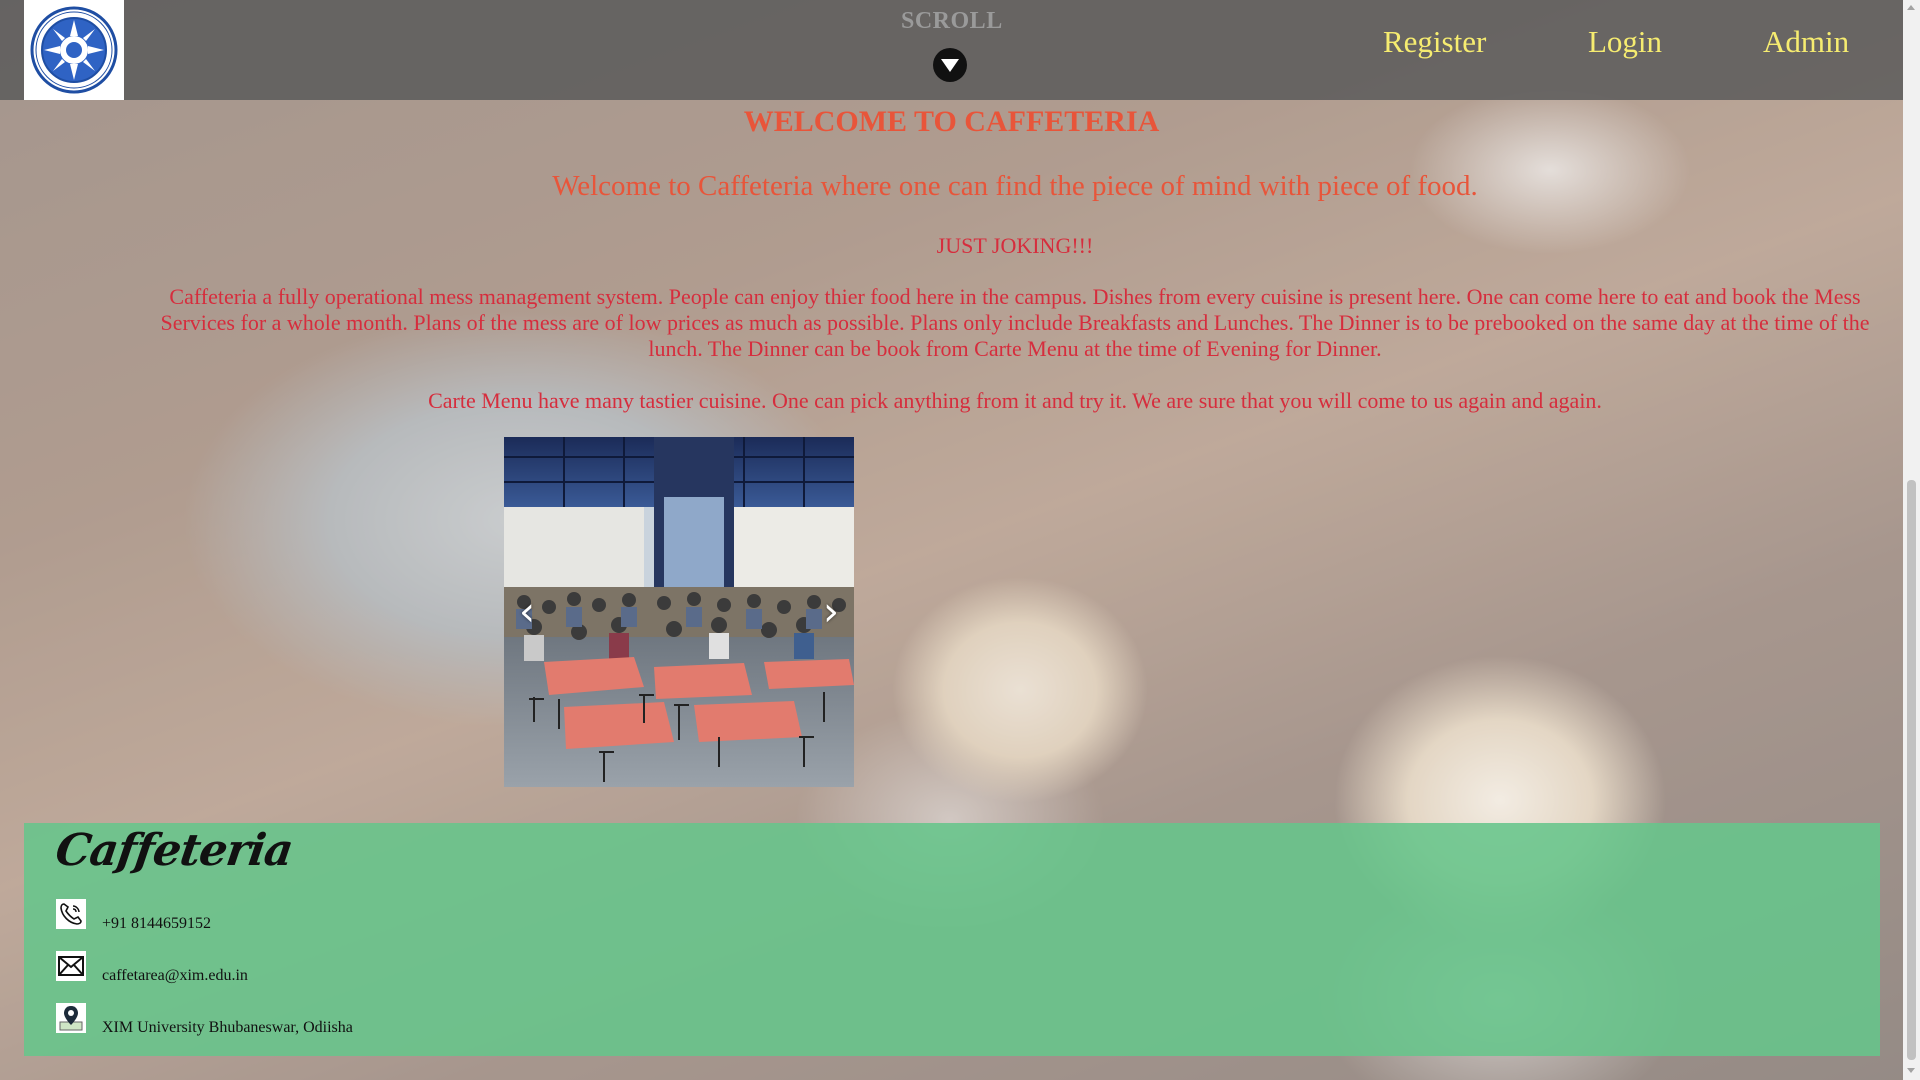  I want to click on image-carousel: ‹ ›, so click(679, 612).